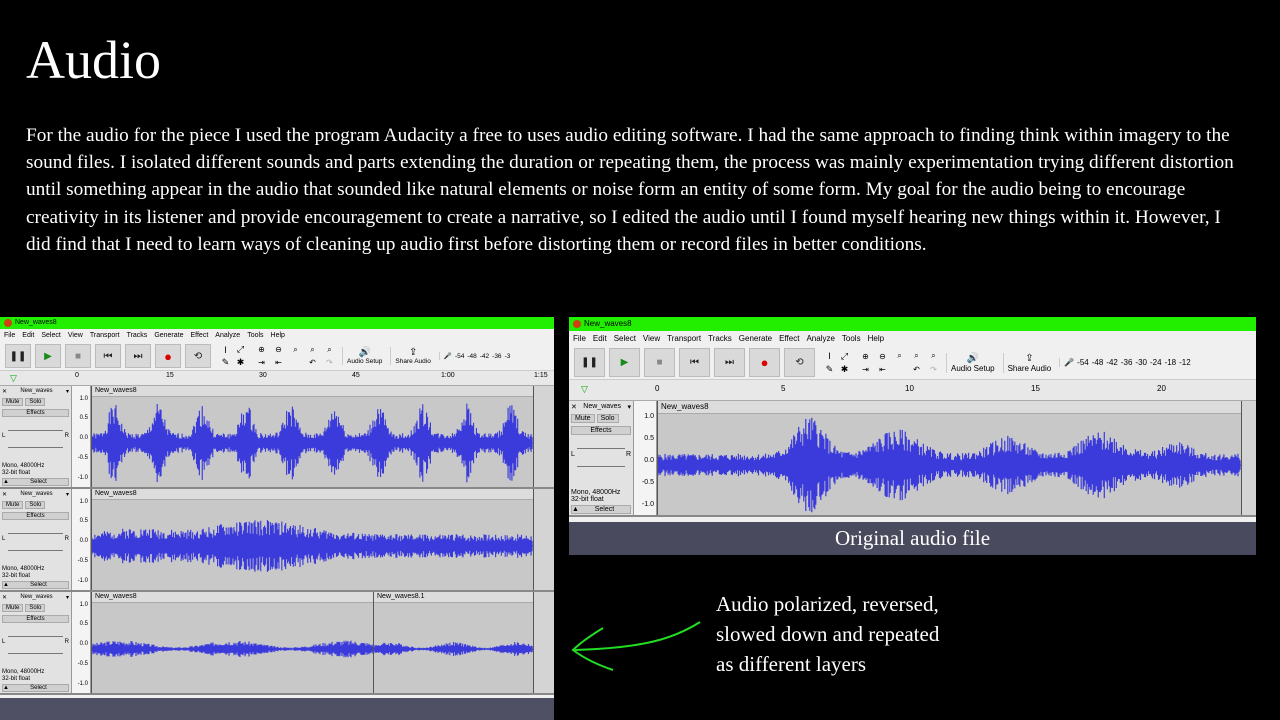  Describe the element at coordinates (659, 362) in the screenshot. I see `stop-button: ■` at that location.